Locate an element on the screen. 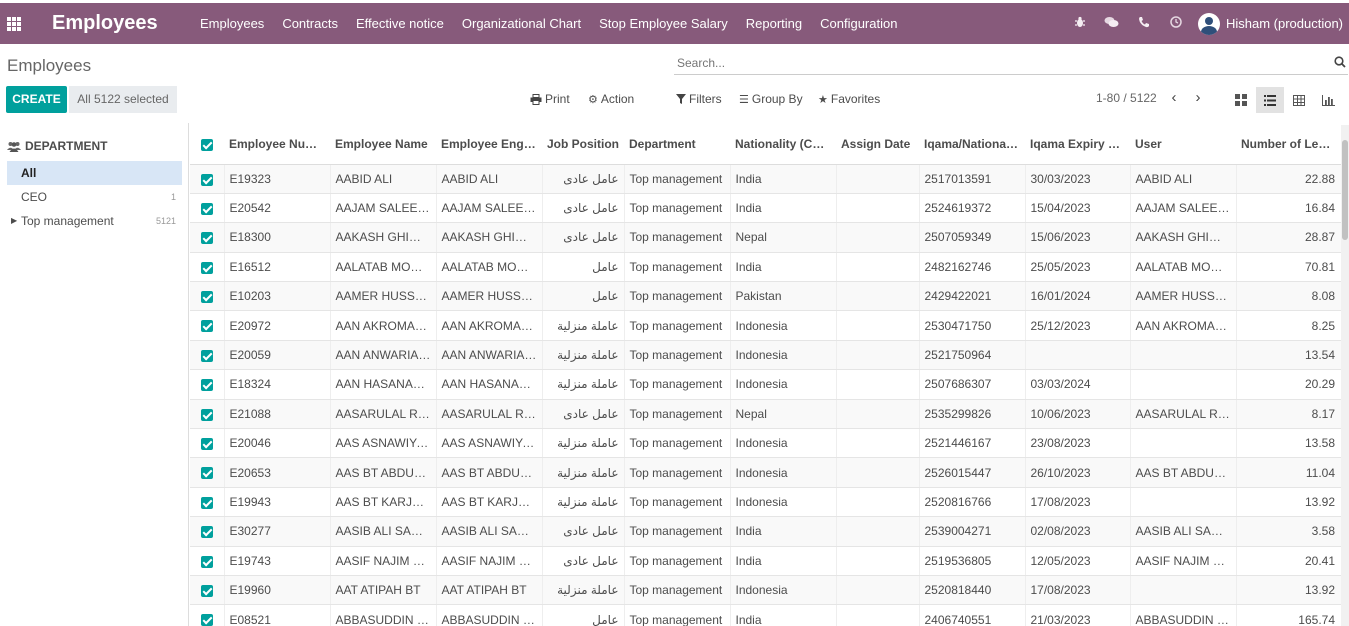 This screenshot has width=1349, height=626. menu-item-configuration: Configuration is located at coordinates (858, 23).